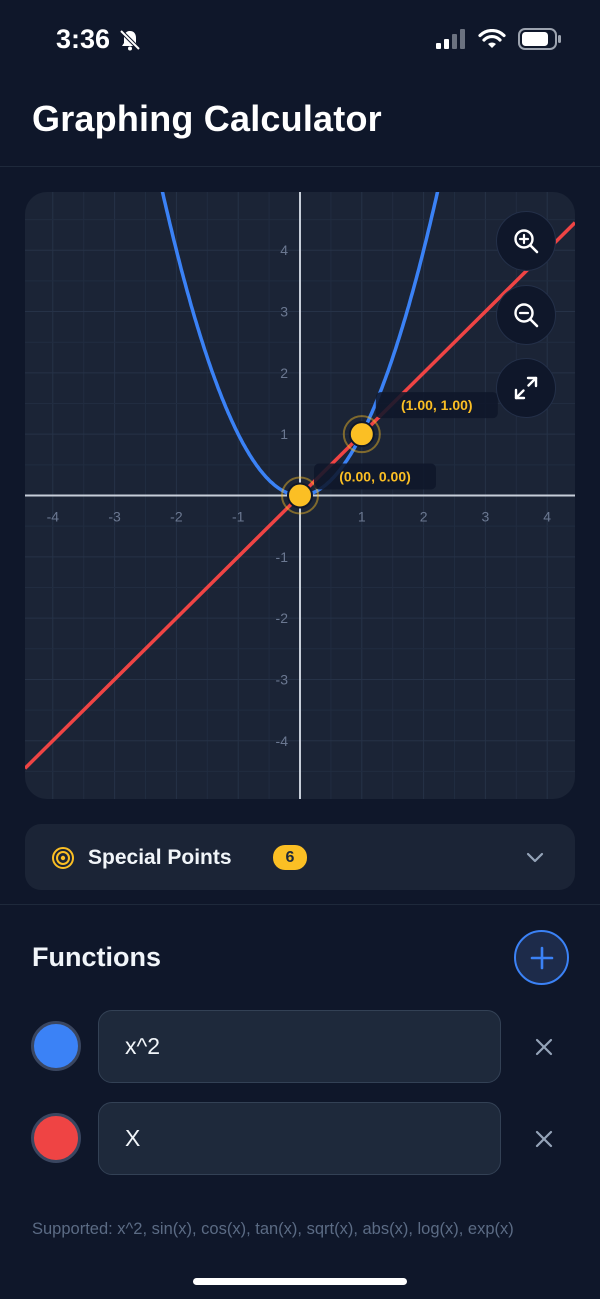  I want to click on section-divider, so click(300, 904).